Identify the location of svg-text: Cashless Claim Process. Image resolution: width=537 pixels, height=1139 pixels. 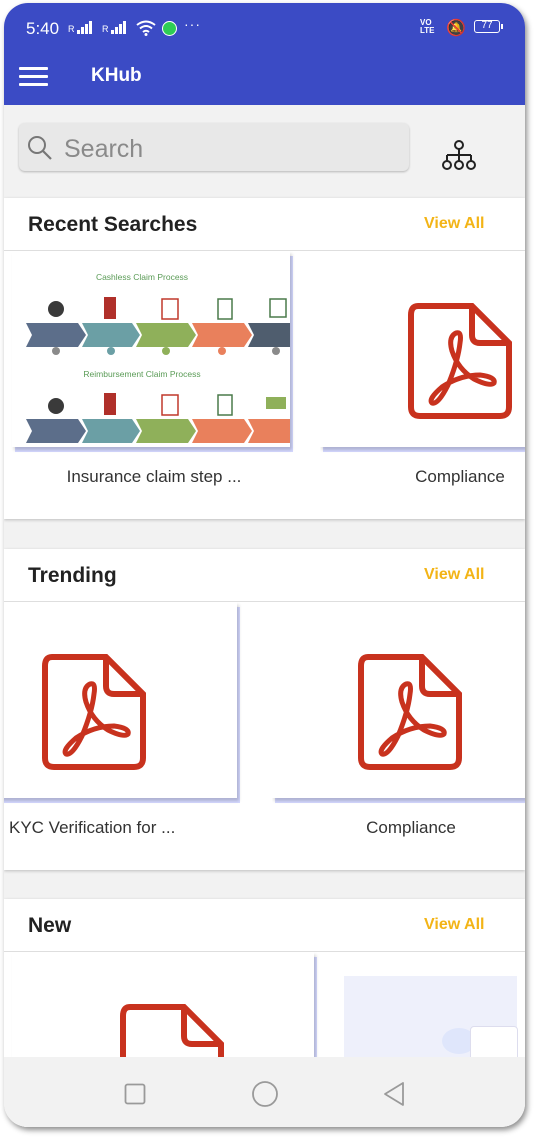
(142, 277).